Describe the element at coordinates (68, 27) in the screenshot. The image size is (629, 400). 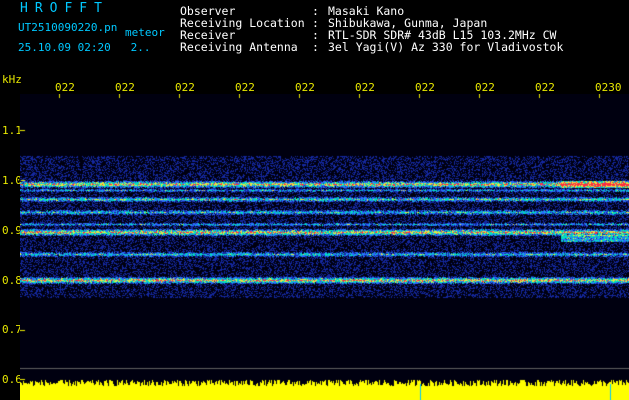
I see `filename-label: UT2510090220.pn` at that location.